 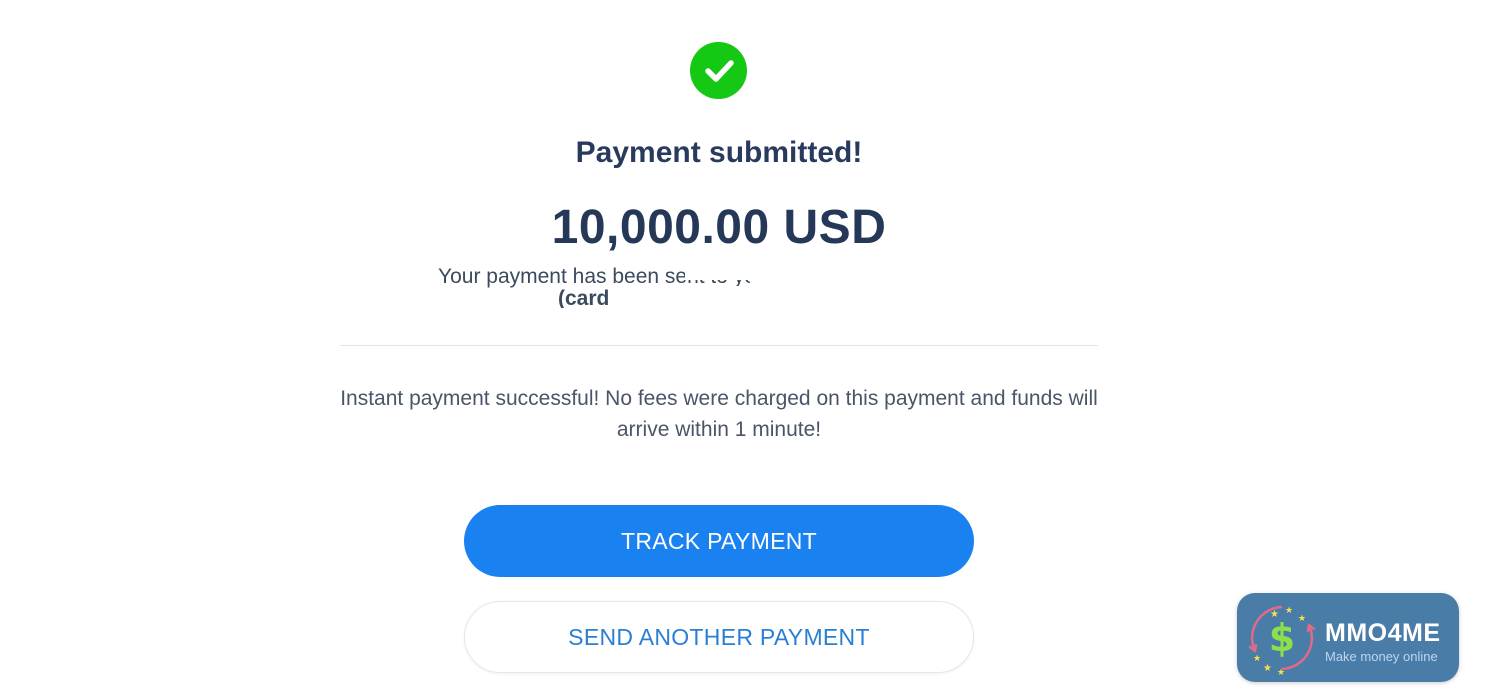 I want to click on watermark-badge: $ ★ ★ ★ ★ ★ ★ MMO4ME Make money online, so click(x=1348, y=637).